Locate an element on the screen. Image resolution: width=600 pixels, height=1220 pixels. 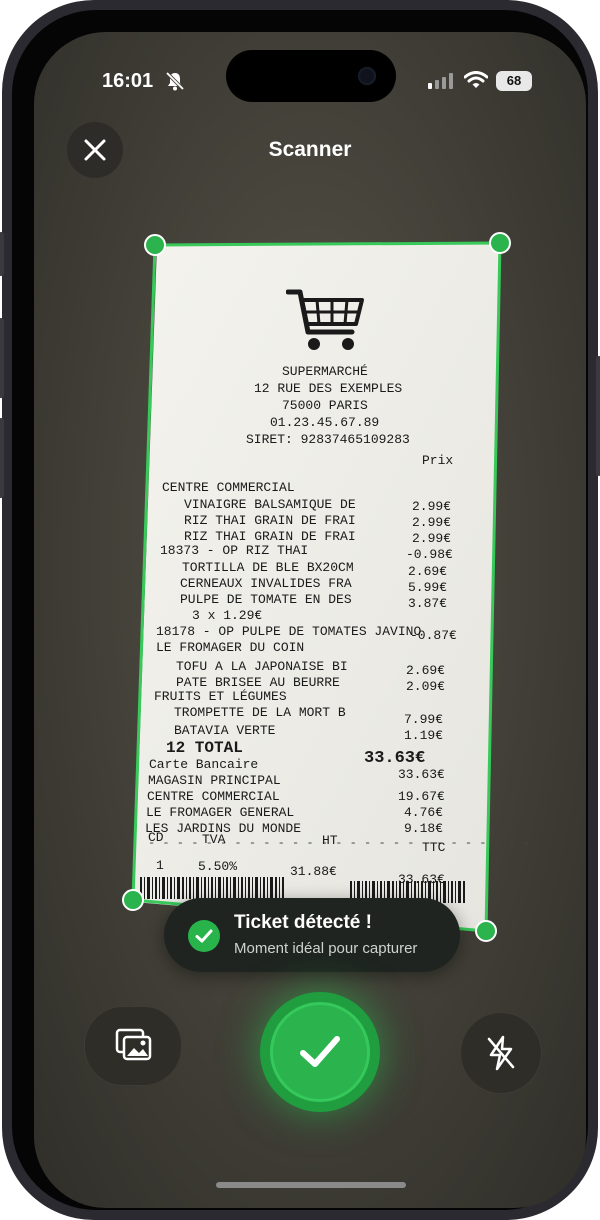
gallery-icon is located at coordinates (133, 1044).